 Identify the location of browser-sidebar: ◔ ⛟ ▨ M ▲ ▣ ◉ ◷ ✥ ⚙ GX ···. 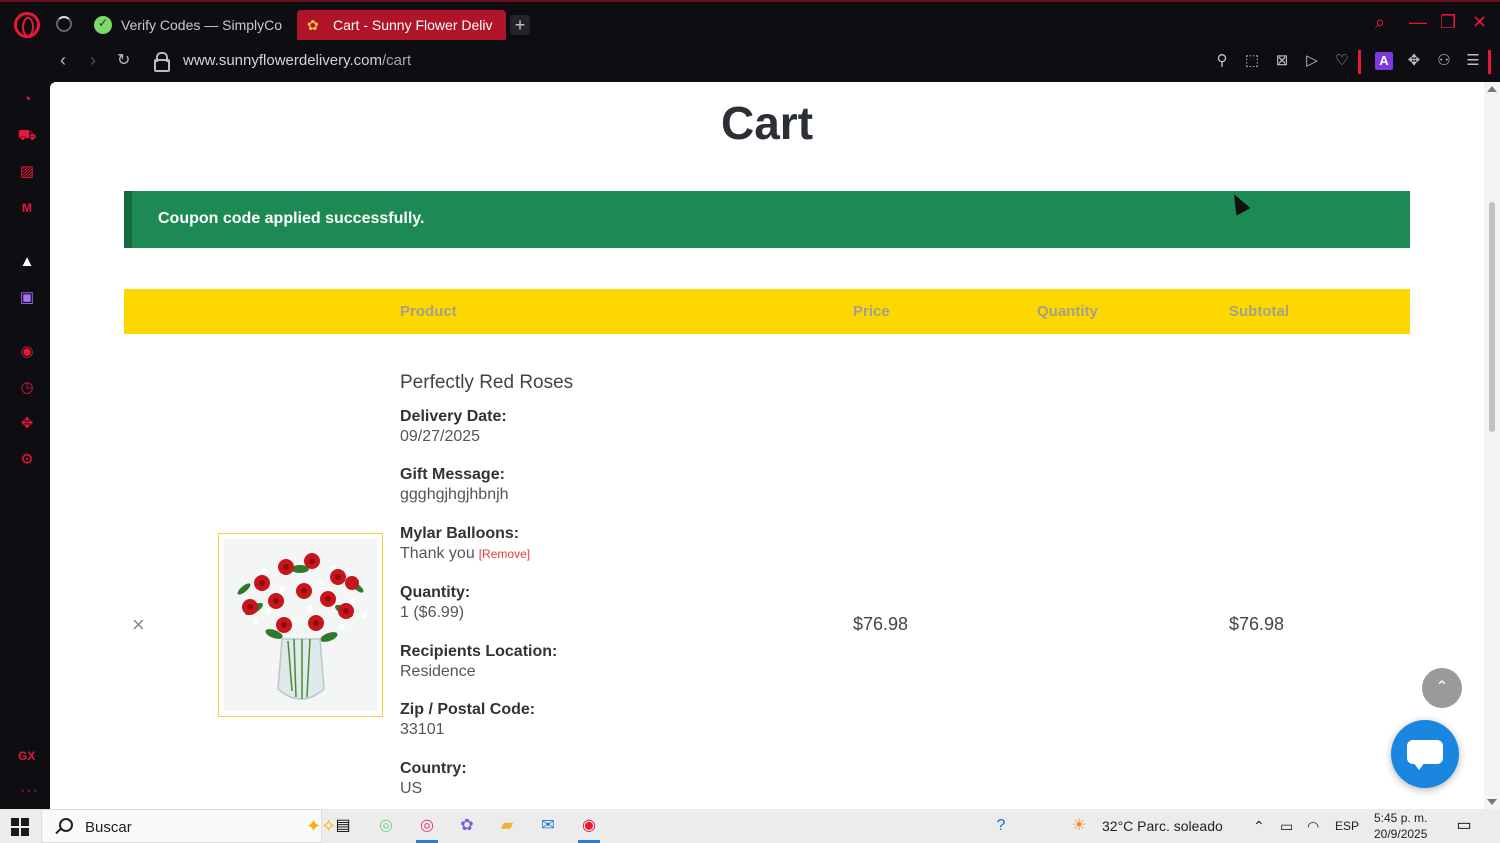
(25, 445).